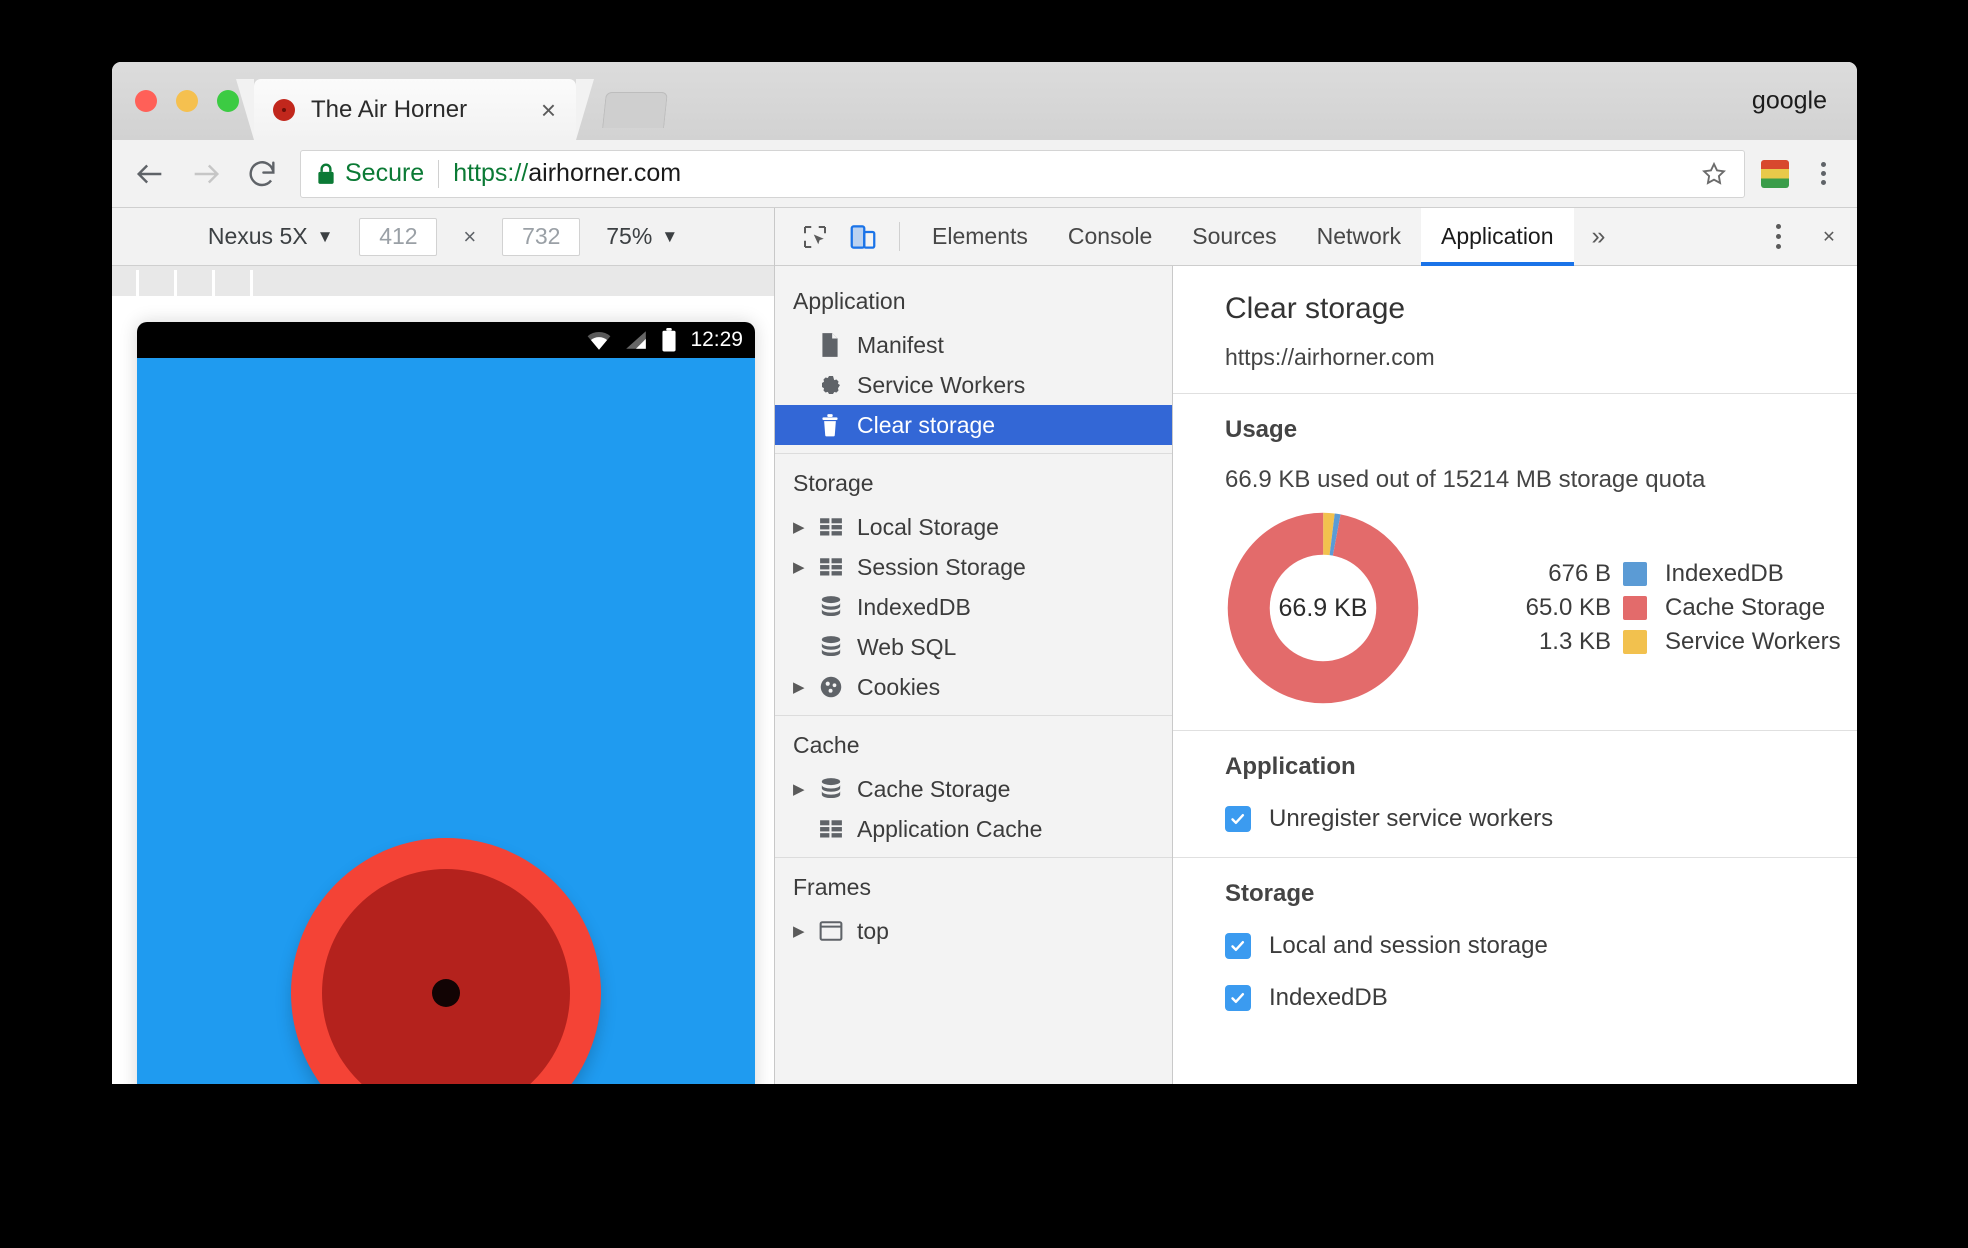  Describe the element at coordinates (1110, 236) in the screenshot. I see `tab-console: Console` at that location.